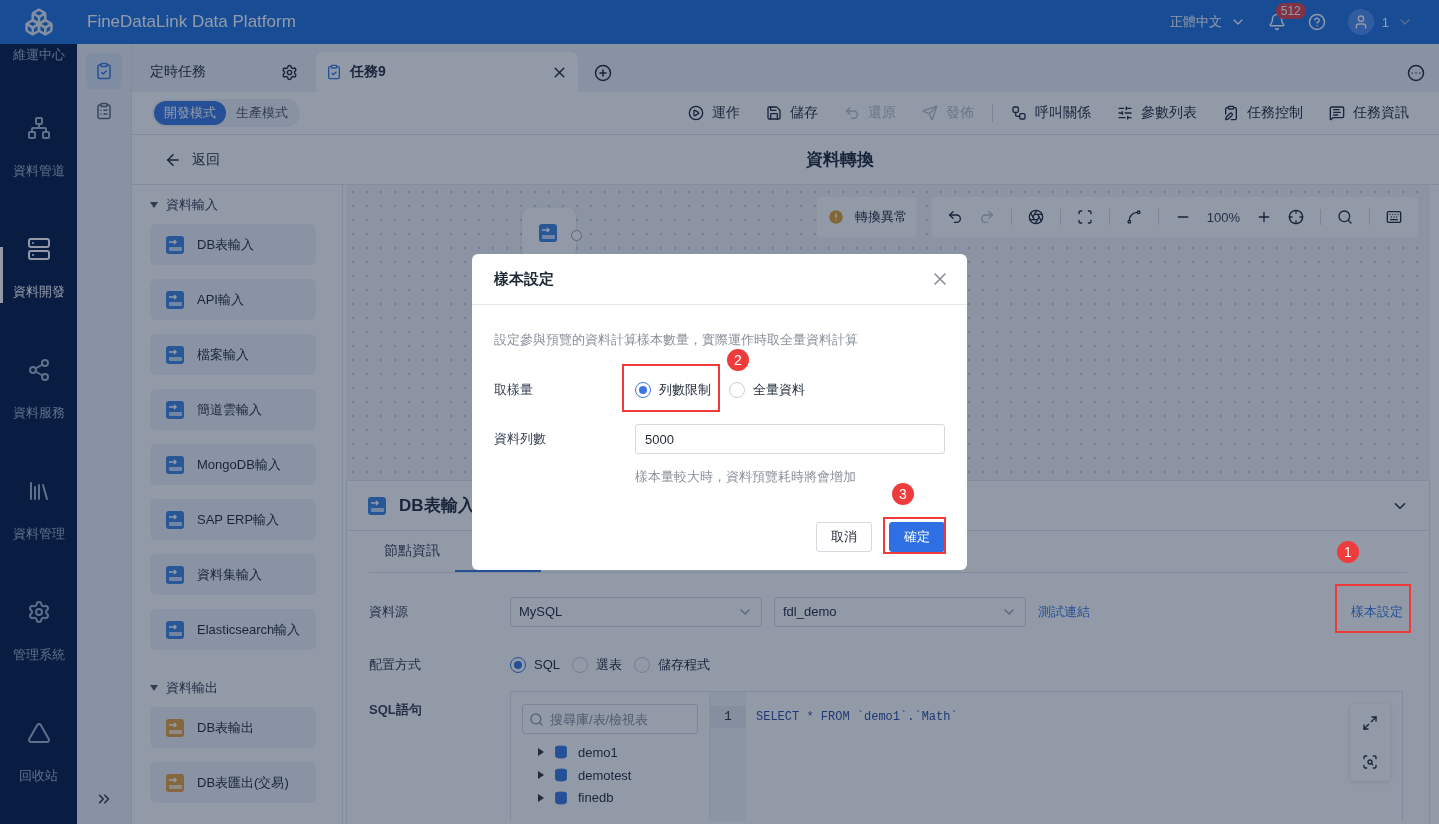 This screenshot has width=1439, height=824. What do you see at coordinates (192, 159) in the screenshot?
I see `back-button: 返回` at bounding box center [192, 159].